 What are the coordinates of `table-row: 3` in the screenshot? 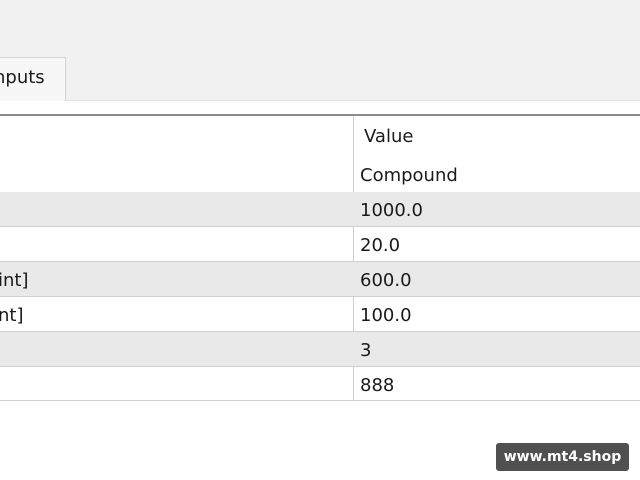 It's located at (320, 349).